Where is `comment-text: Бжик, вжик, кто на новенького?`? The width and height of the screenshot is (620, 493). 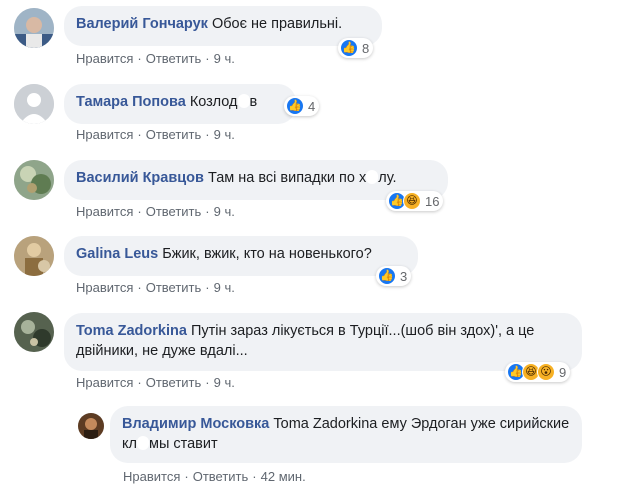
comment-text: Бжик, вжик, кто на новенького? is located at coordinates (267, 254).